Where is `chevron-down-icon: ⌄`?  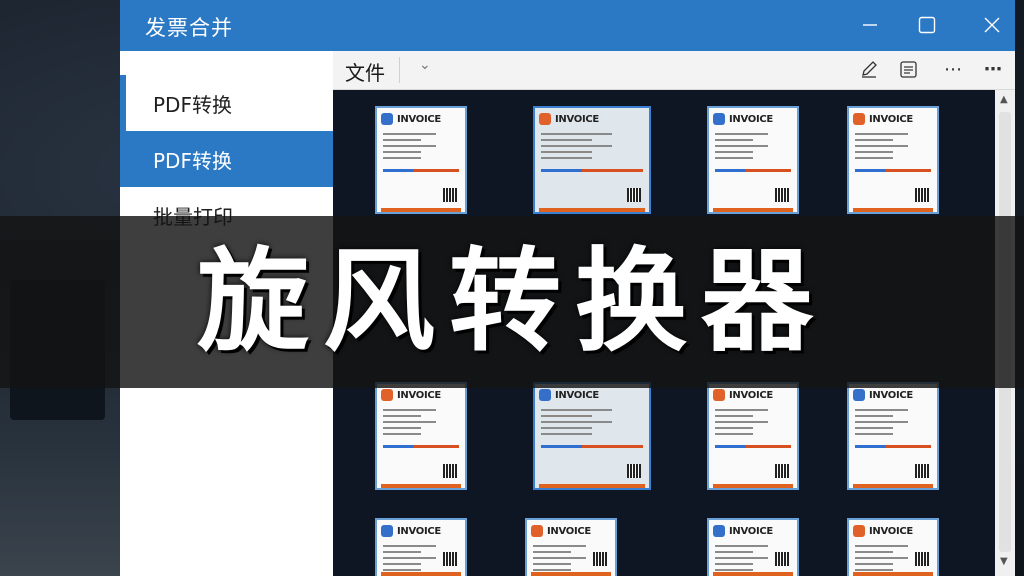
chevron-down-icon: ⌄ is located at coordinates (425, 65).